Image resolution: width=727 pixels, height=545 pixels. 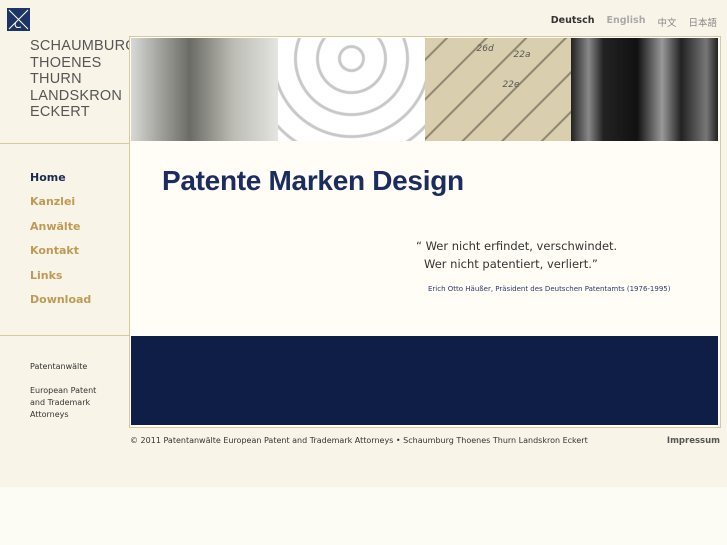 I want to click on gear-image, so click(x=204, y=89).